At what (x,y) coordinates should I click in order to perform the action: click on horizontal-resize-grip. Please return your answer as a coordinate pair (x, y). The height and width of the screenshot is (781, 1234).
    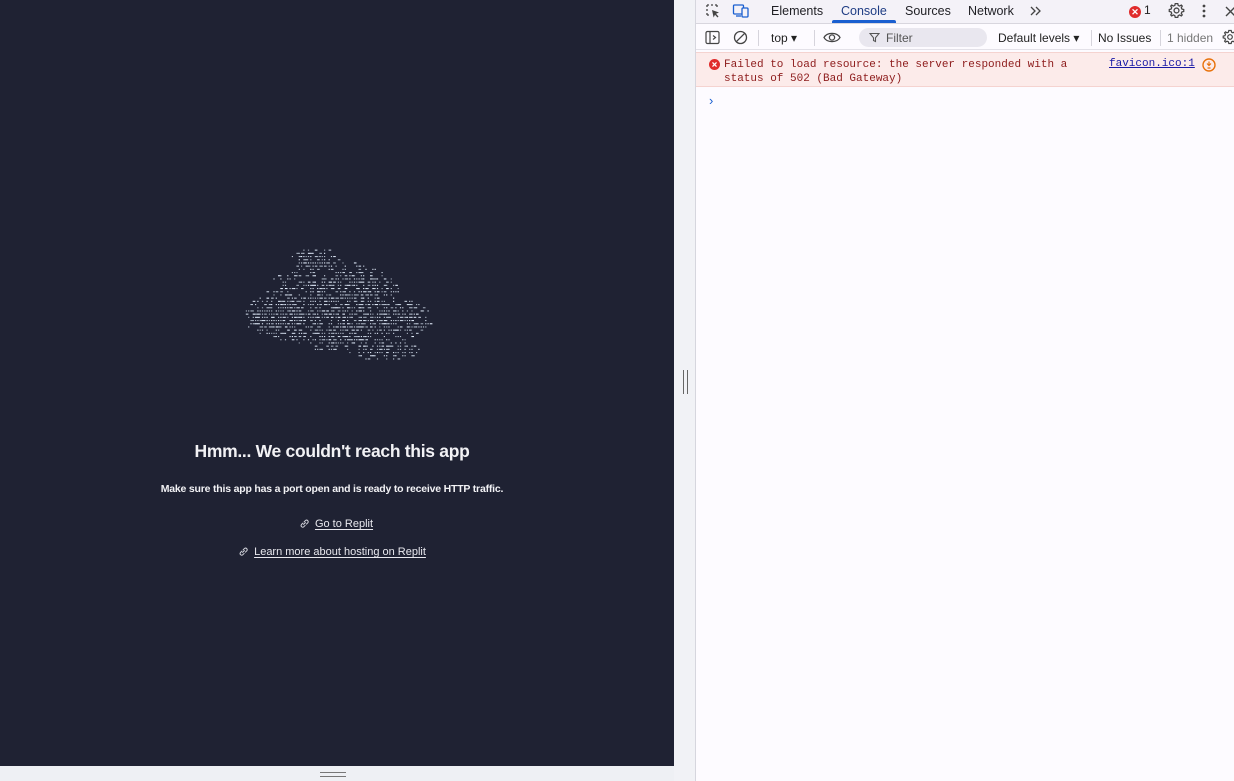
    Looking at the image, I should click on (685, 382).